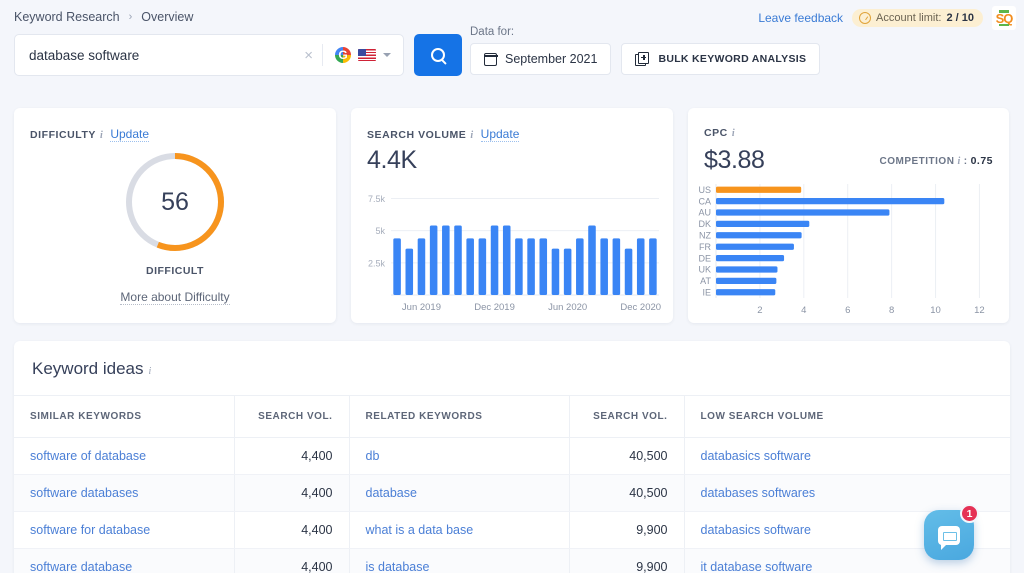  I want to click on keyword-link: it database software, so click(757, 566).